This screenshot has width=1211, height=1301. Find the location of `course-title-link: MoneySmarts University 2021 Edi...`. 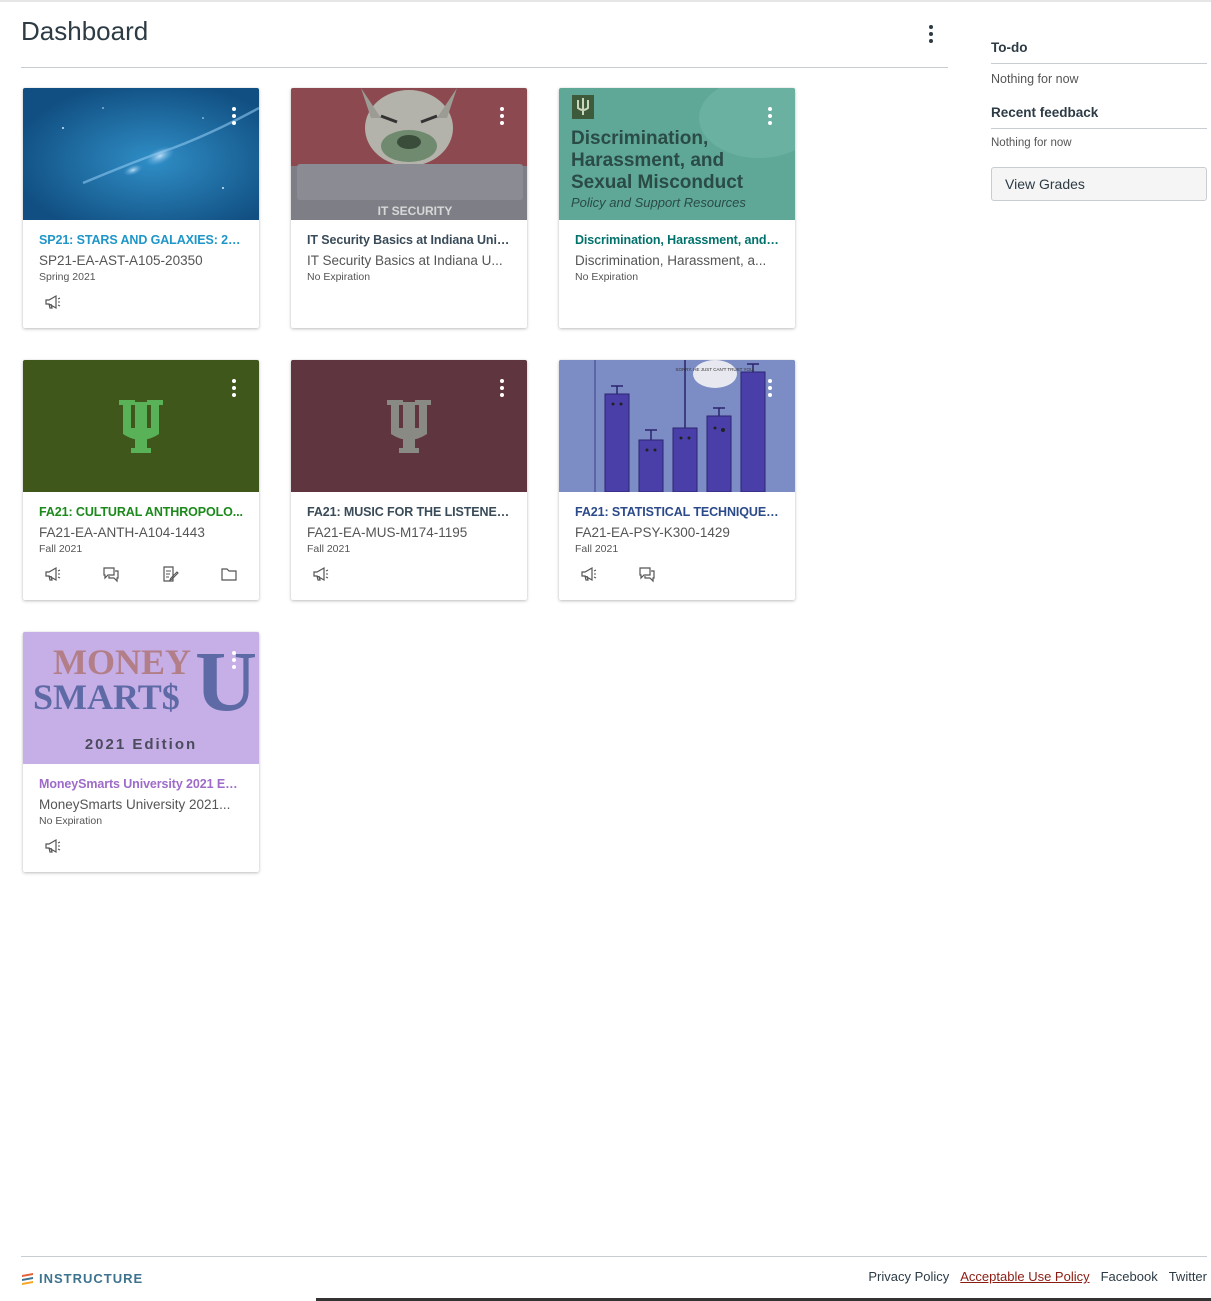

course-title-link: MoneySmarts University 2021 Edi... is located at coordinates (141, 784).